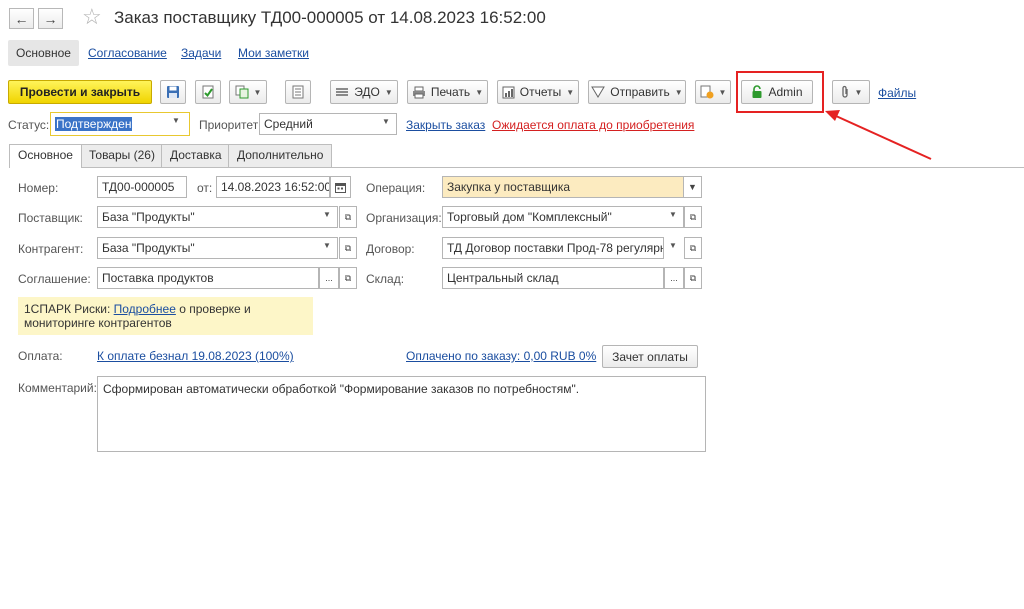 Image resolution: width=1024 pixels, height=609 pixels. I want to click on date-field: 14.08.2023 16:52:00, so click(273, 187).